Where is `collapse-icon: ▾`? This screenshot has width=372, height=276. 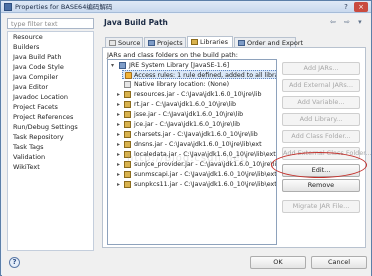 collapse-icon: ▾ is located at coordinates (114, 65).